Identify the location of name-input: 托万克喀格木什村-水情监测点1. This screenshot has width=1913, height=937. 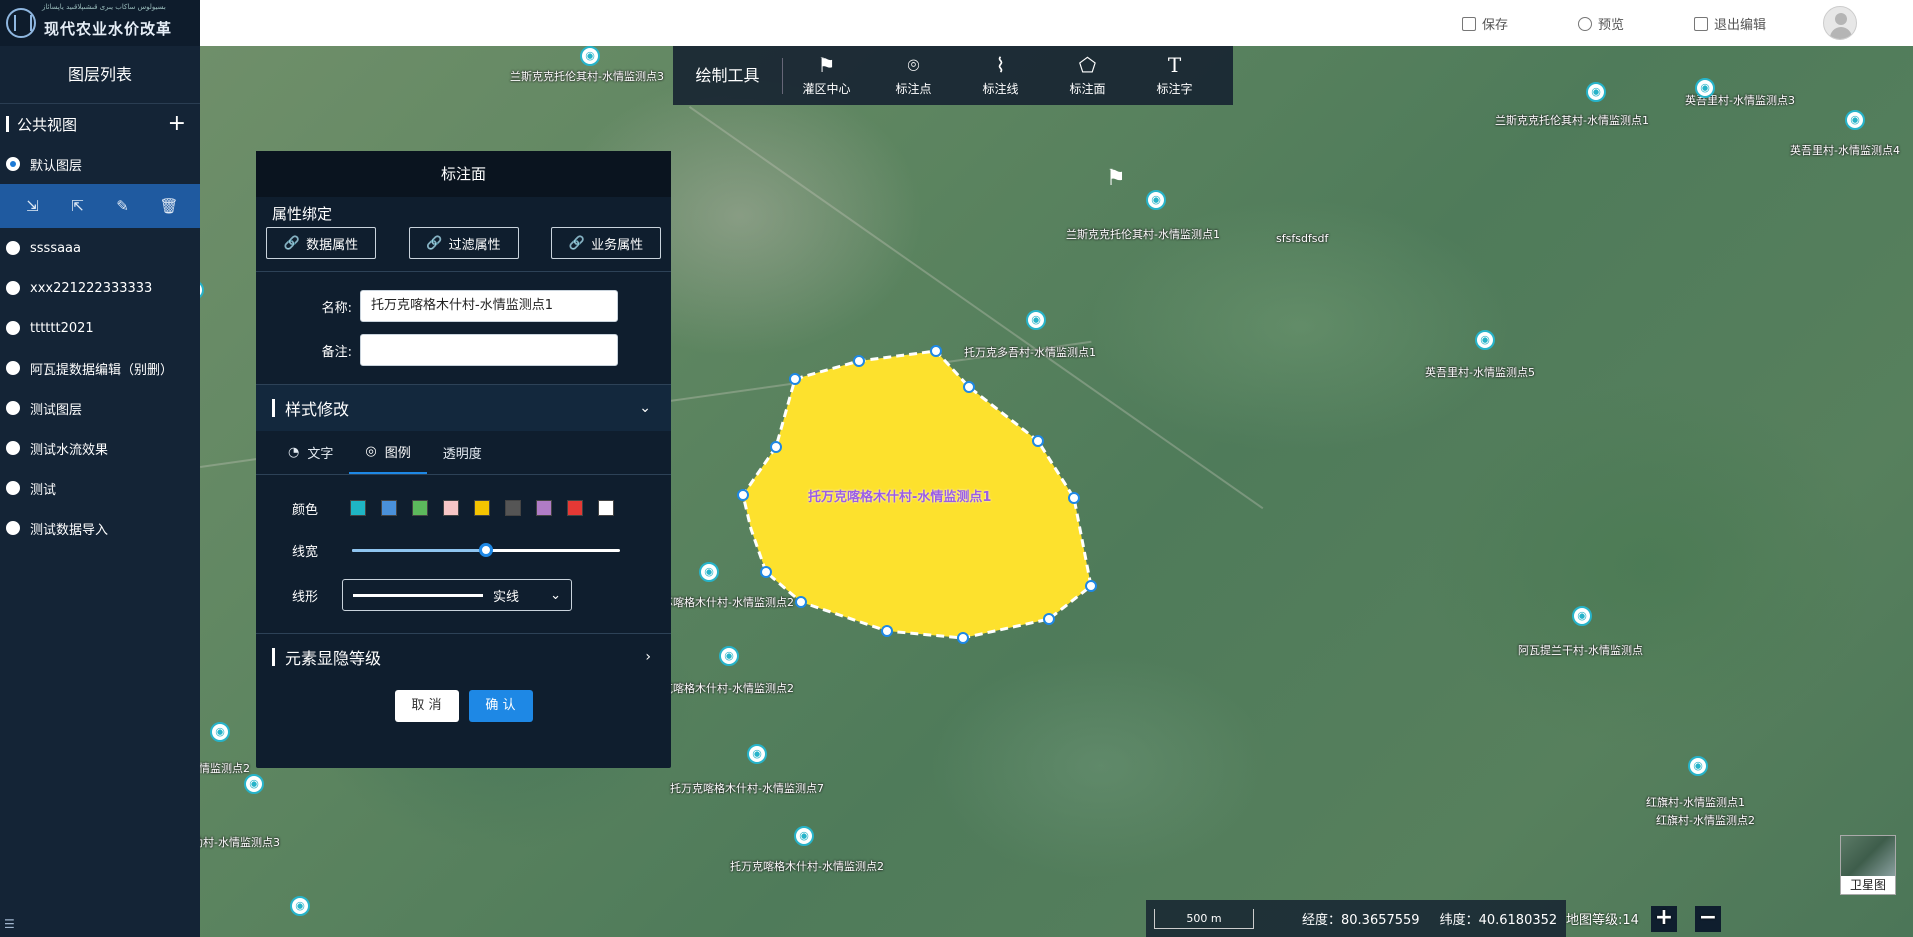
(489, 306).